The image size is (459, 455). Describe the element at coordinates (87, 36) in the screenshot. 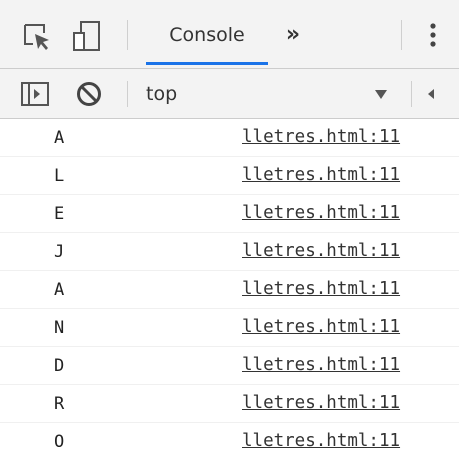

I see `device-toolbar-icon` at that location.